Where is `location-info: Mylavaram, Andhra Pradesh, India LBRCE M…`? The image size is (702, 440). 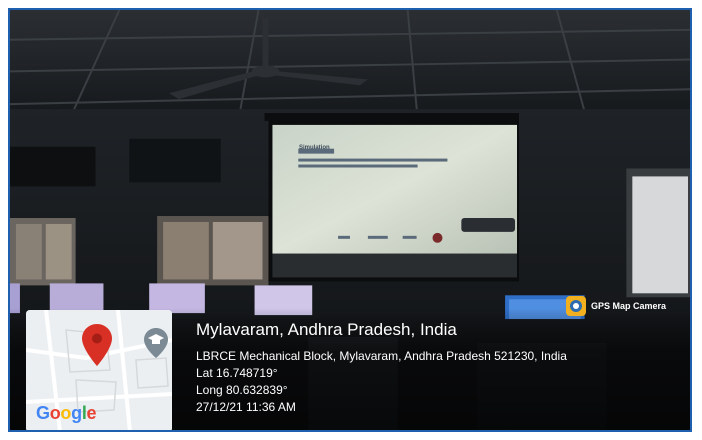
location-info: Mylavaram, Andhra Pradesh, India LBRCE M… is located at coordinates (381, 368).